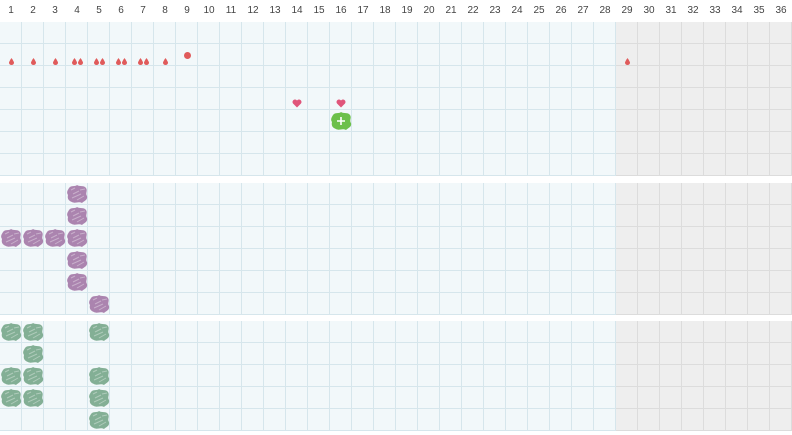  Describe the element at coordinates (649, 11) in the screenshot. I see `day-number: 30` at that location.